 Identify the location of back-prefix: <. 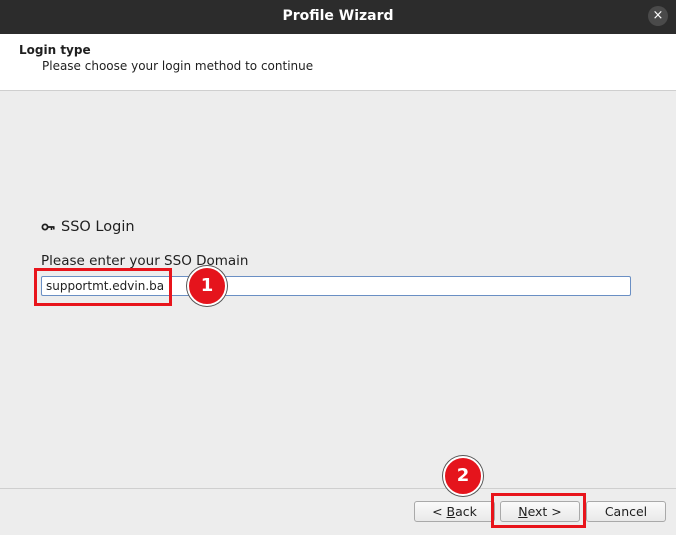
(439, 511).